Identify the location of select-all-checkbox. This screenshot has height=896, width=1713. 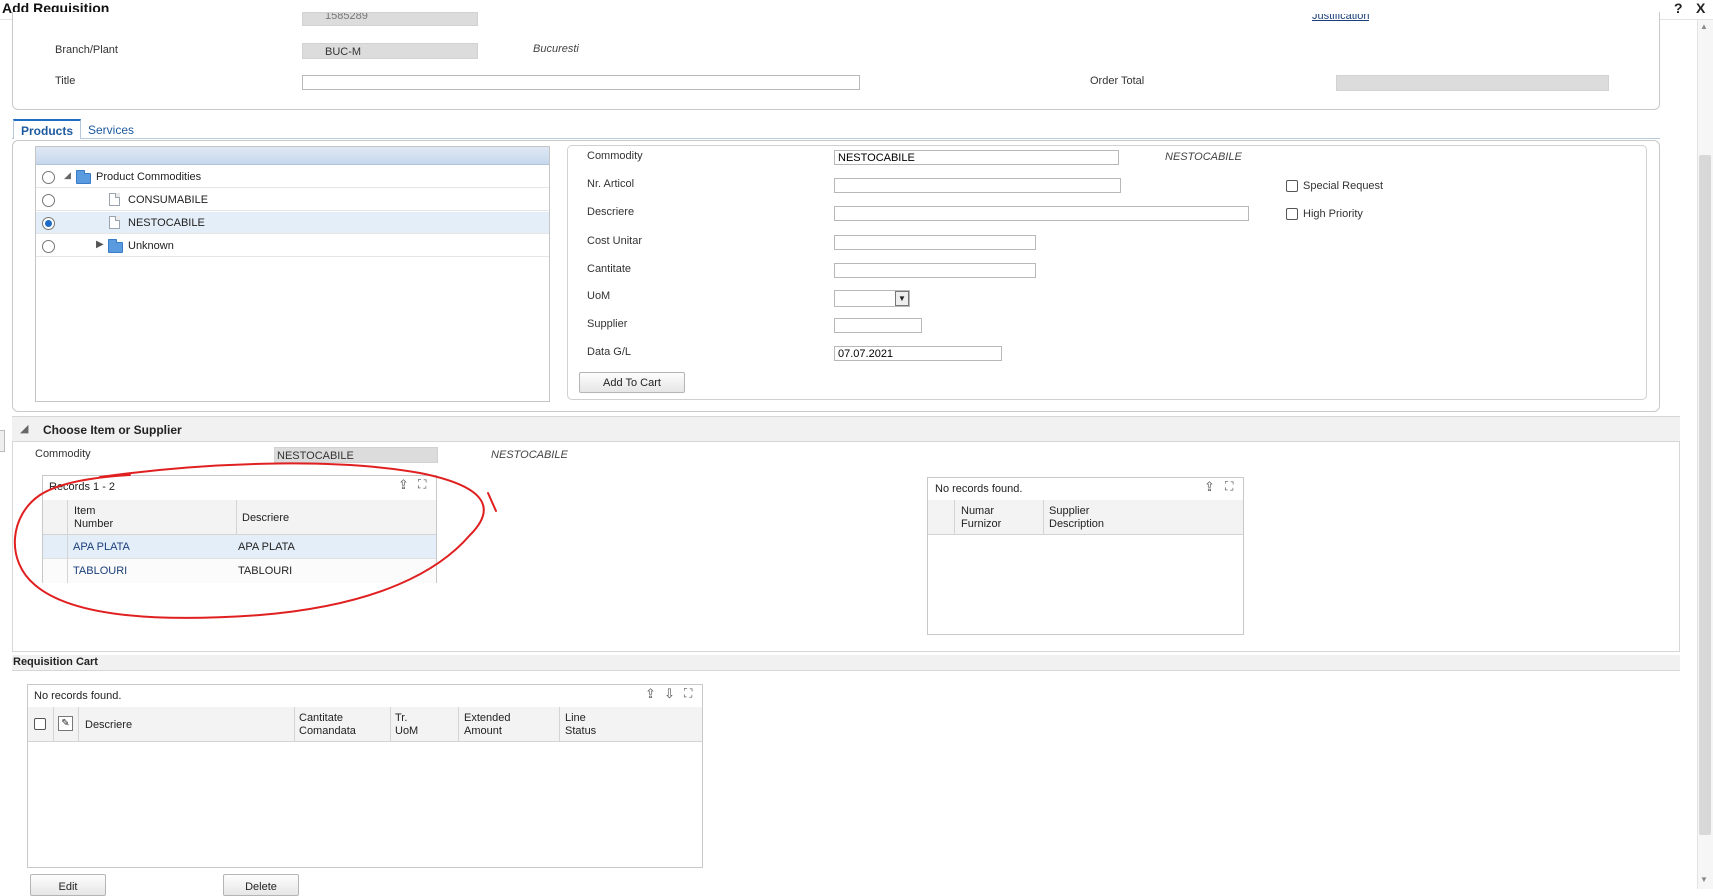
(40, 724).